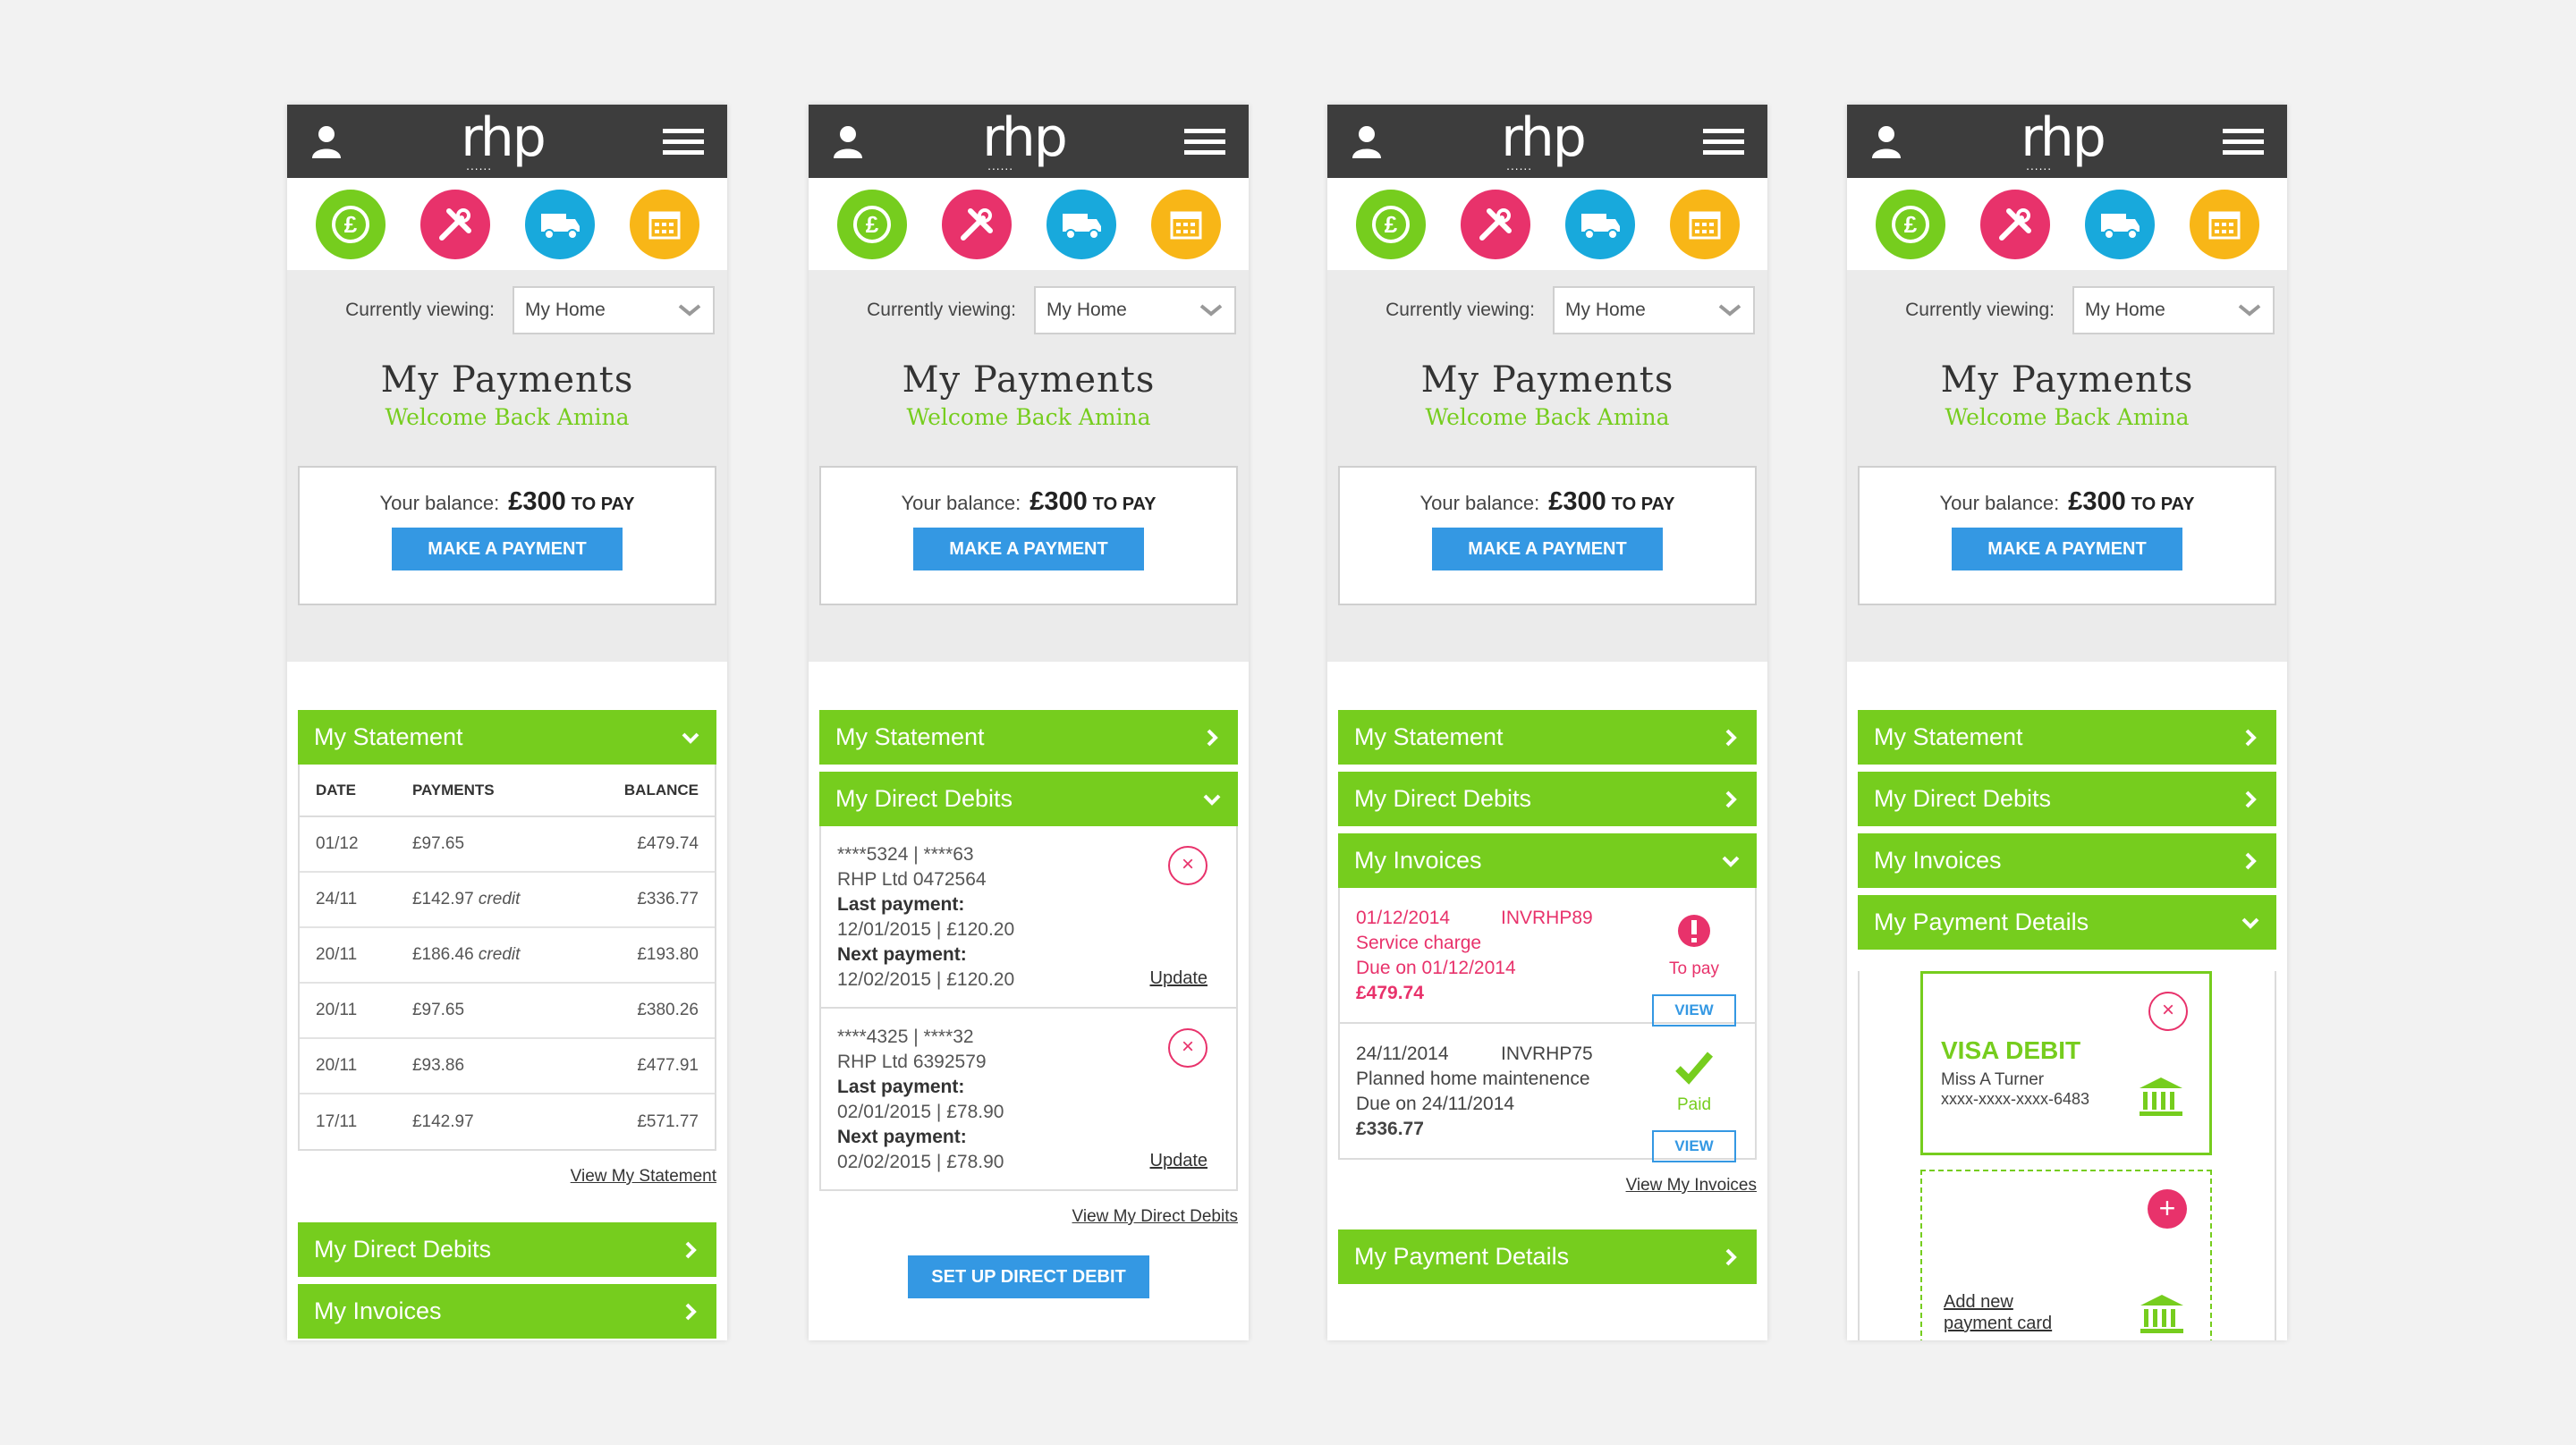 The width and height of the screenshot is (2576, 1445). Describe the element at coordinates (1029, 224) in the screenshot. I see `quick-icons-row: £` at that location.